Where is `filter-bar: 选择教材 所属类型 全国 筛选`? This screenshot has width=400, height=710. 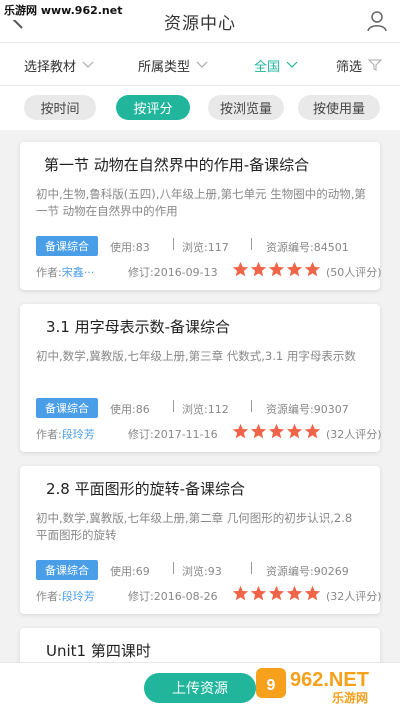 filter-bar: 选择教材 所属类型 全国 筛选 is located at coordinates (200, 64).